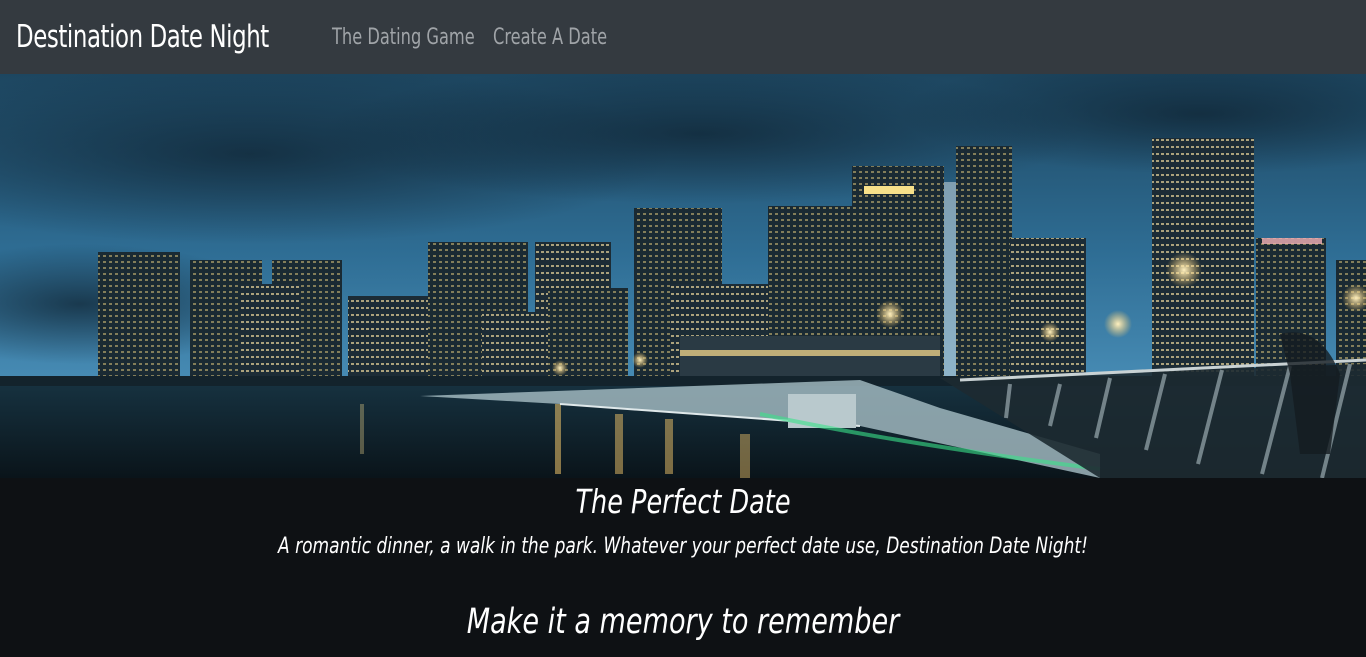 The height and width of the screenshot is (657, 1366). I want to click on nav-link-create-date: Create A Date, so click(550, 37).